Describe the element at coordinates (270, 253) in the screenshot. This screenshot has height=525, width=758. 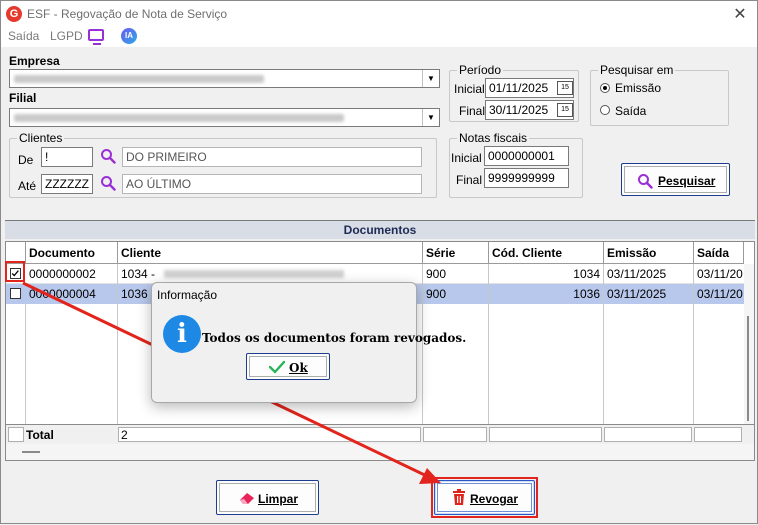
I see `column-header-cliente: Cliente` at that location.